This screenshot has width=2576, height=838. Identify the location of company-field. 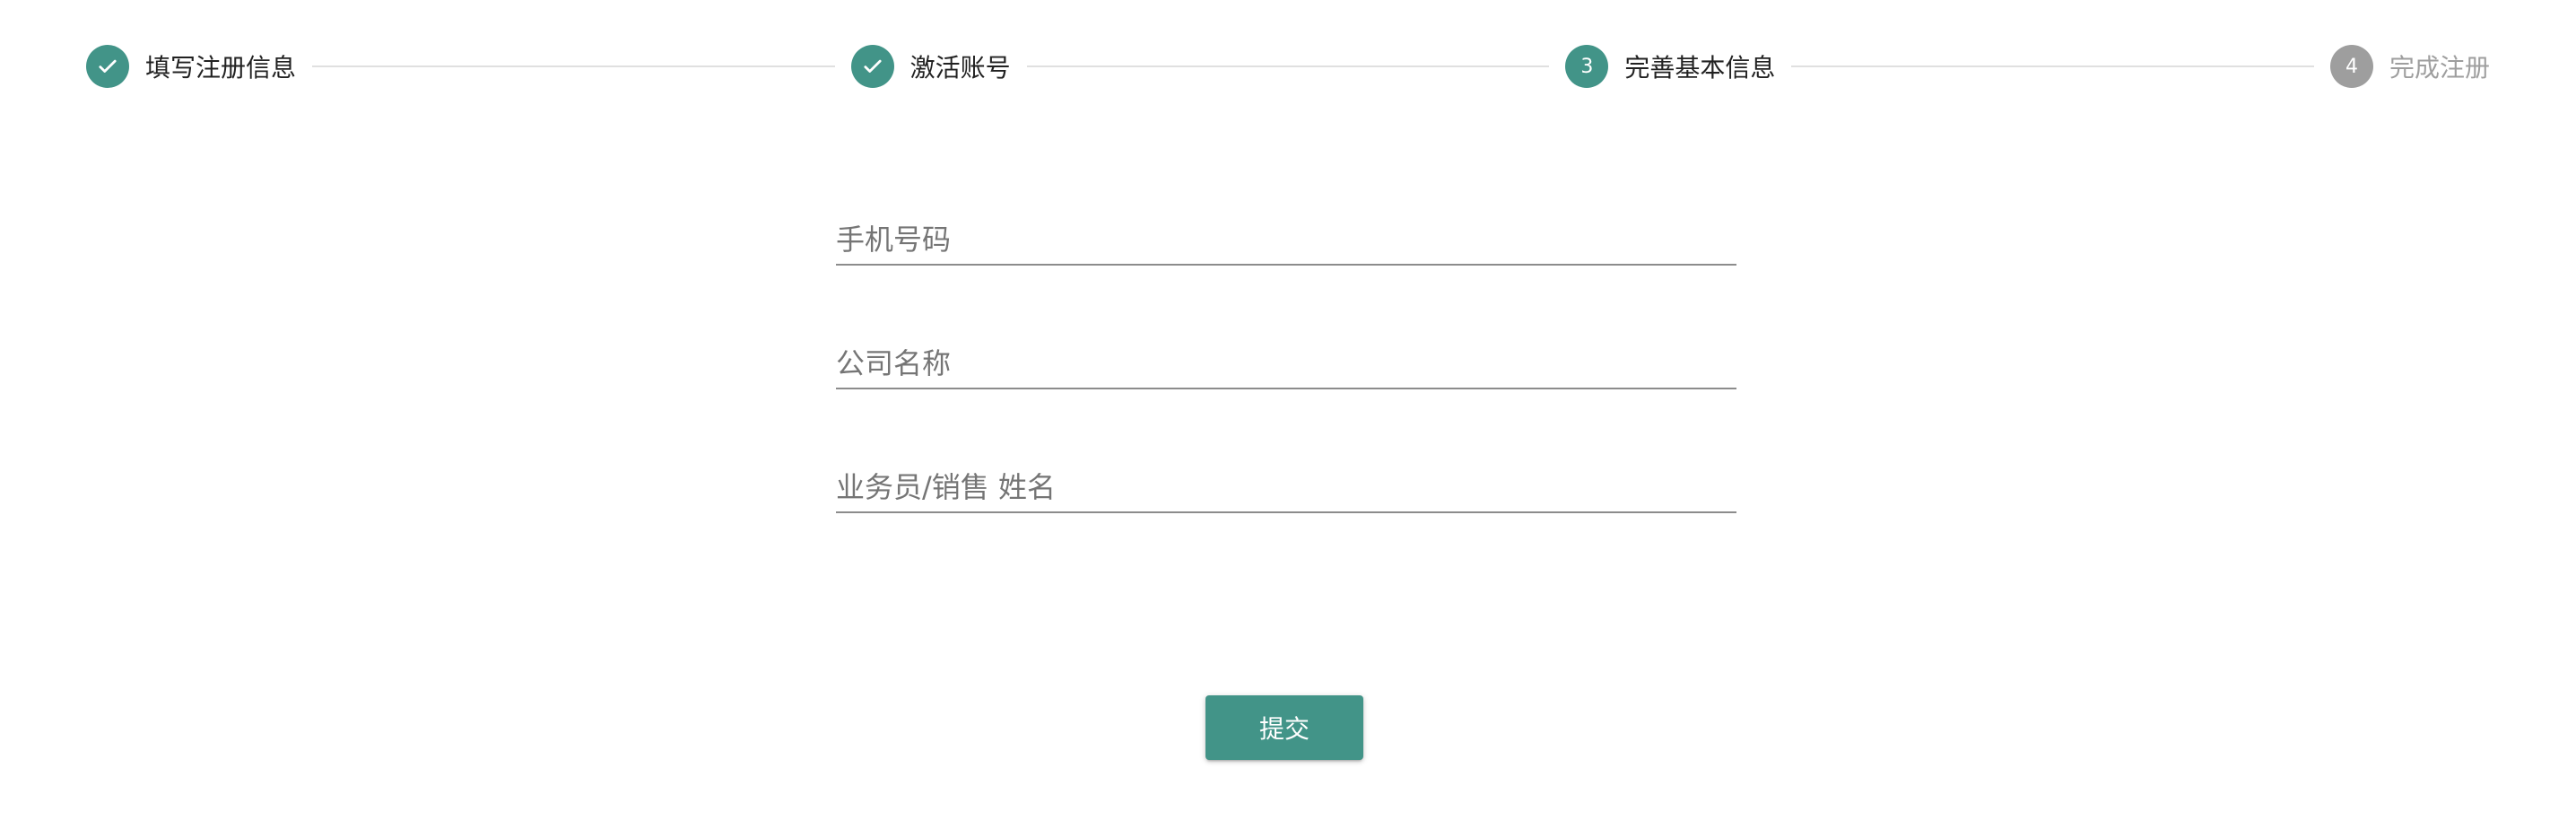
(1286, 350).